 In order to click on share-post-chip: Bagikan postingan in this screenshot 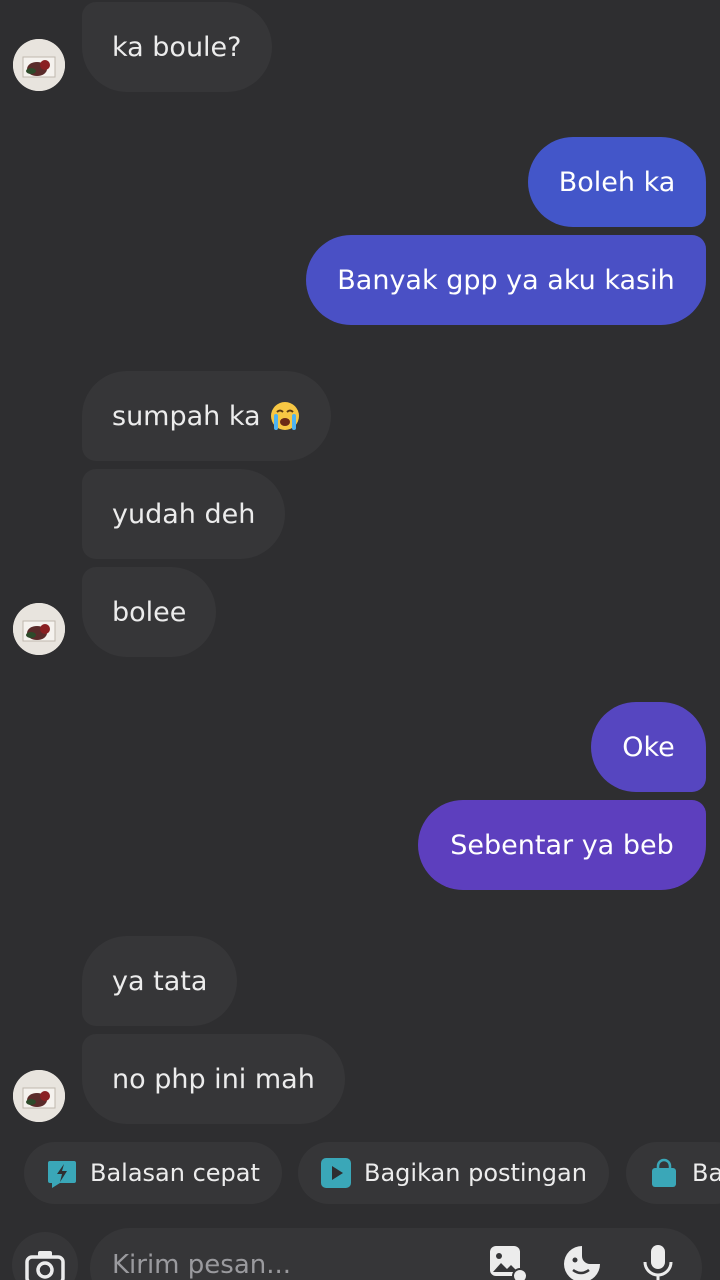, I will do `click(453, 1173)`.